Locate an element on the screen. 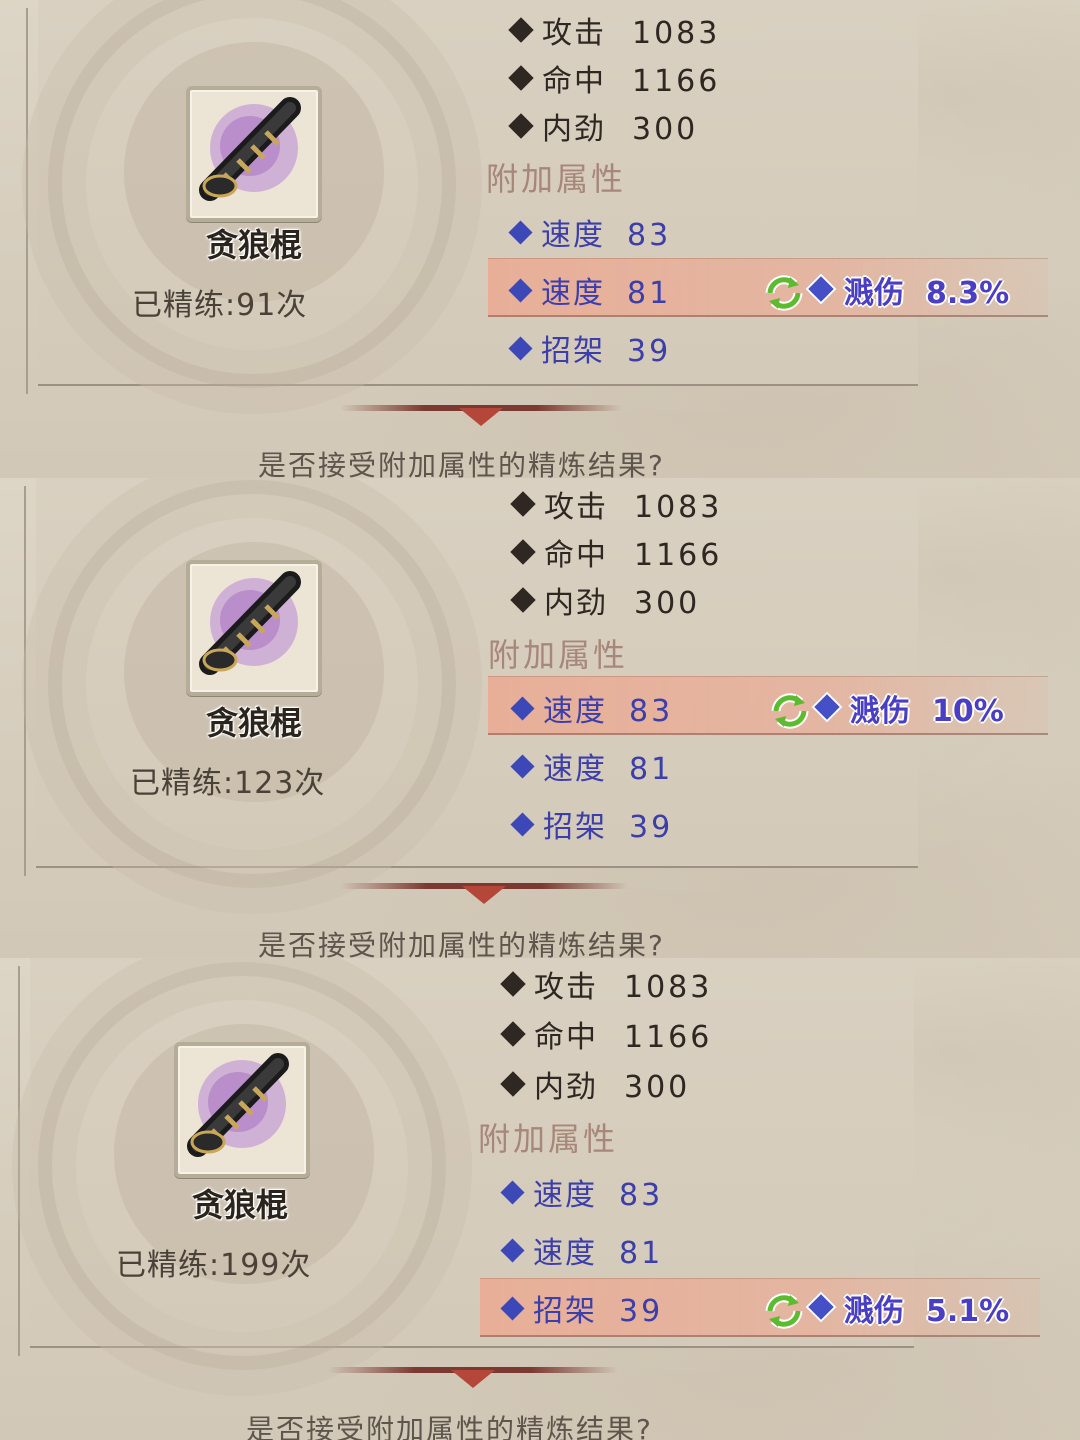  new-attribute-result: 溅伤 8.3% is located at coordinates (886, 293).